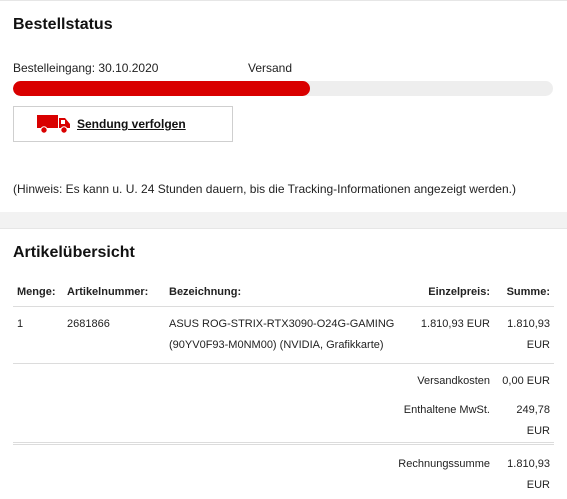 This screenshot has width=567, height=499. Describe the element at coordinates (524, 418) in the screenshot. I see `vat-value: 249,78 EUR` at that location.